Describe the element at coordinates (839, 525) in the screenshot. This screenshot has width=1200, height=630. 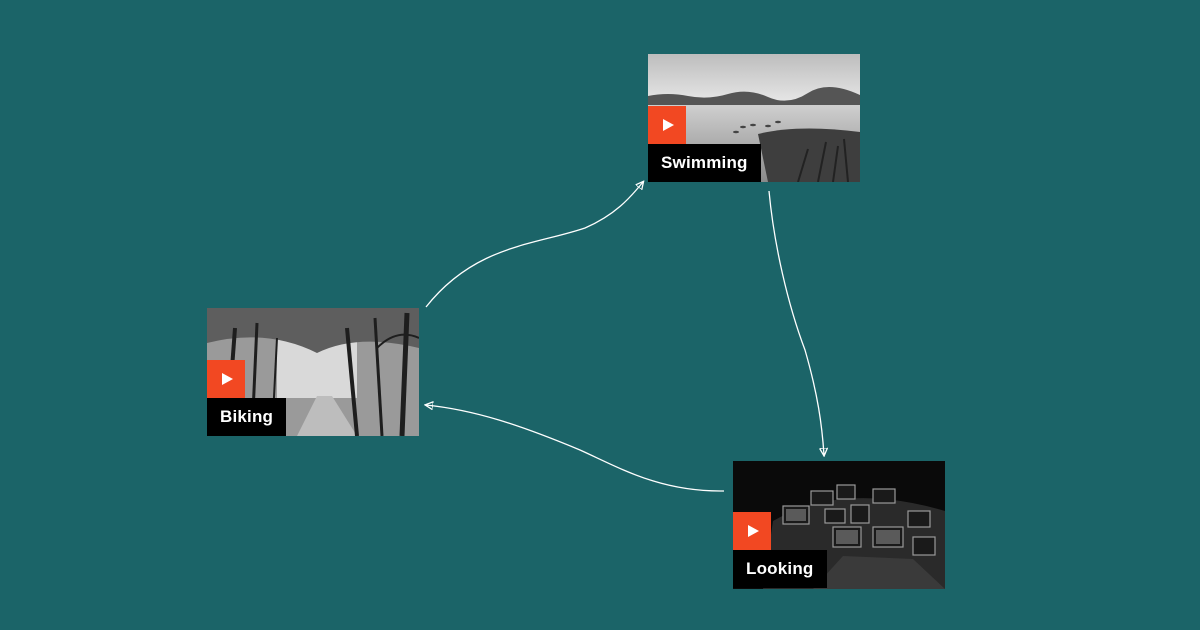
I see `video-card-looking: Looking` at that location.